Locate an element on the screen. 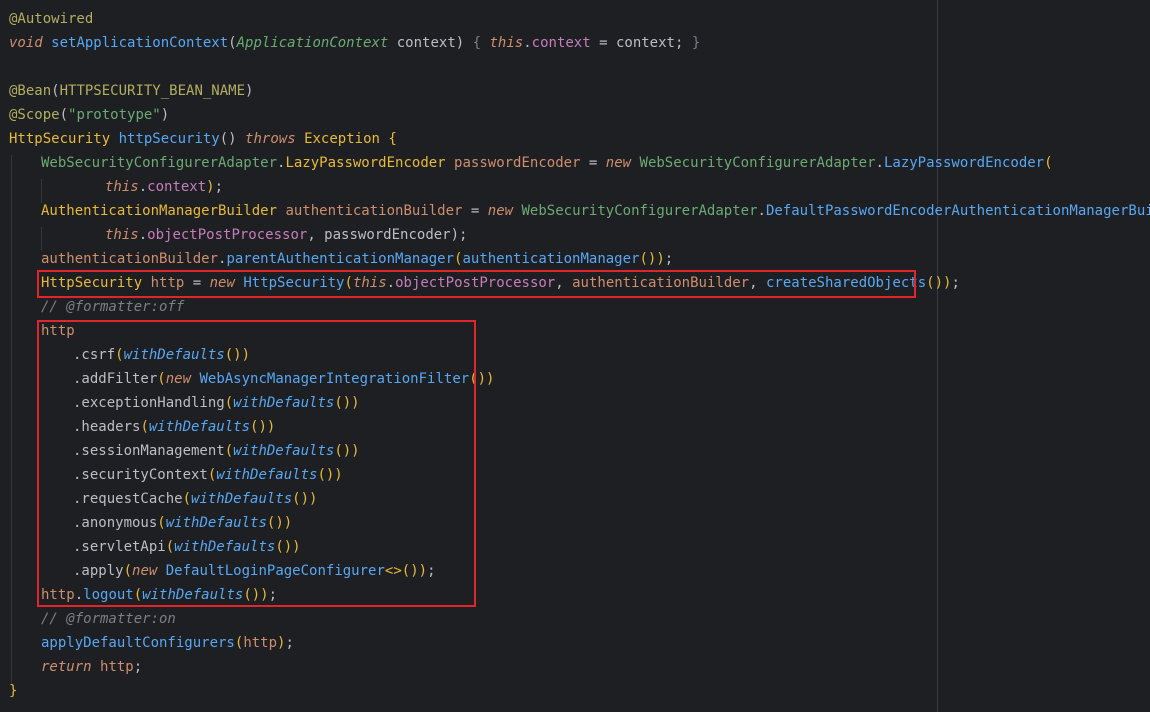 The width and height of the screenshot is (1150, 712). method-name: httpSecurity is located at coordinates (169, 139).